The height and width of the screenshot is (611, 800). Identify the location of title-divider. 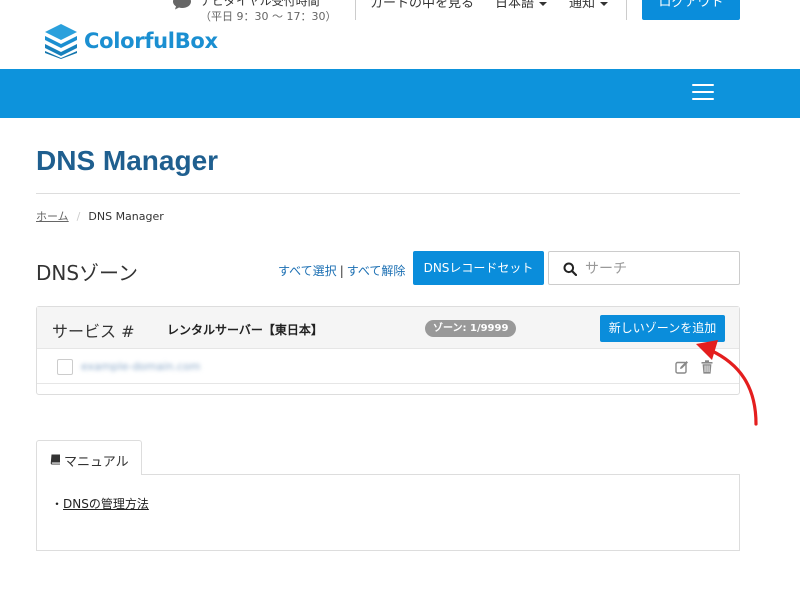
(388, 193).